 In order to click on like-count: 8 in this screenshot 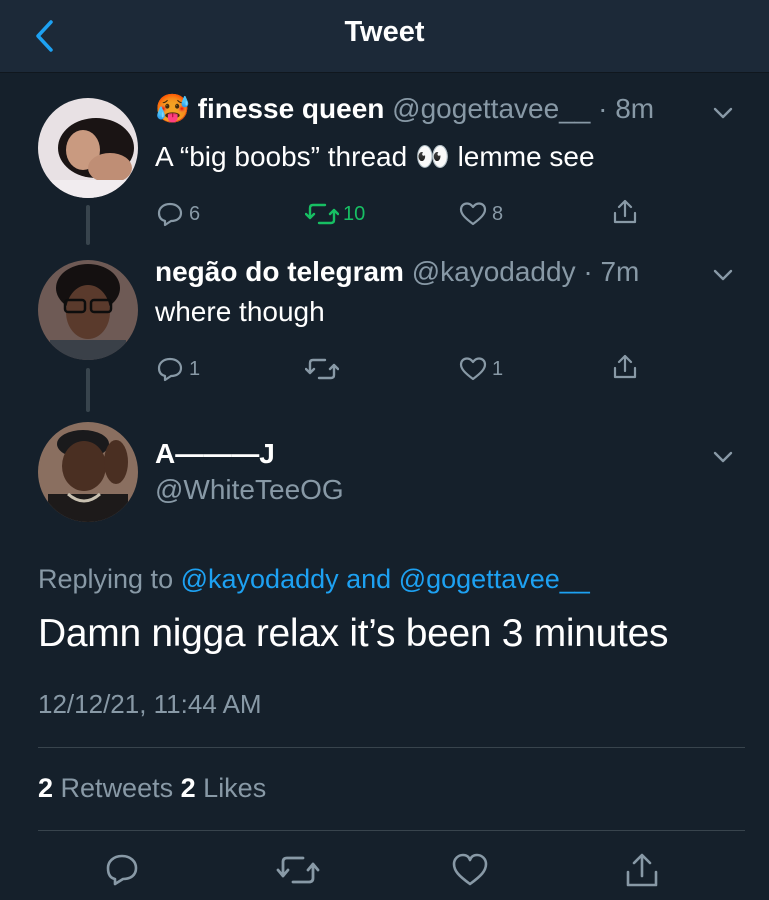, I will do `click(498, 213)`.